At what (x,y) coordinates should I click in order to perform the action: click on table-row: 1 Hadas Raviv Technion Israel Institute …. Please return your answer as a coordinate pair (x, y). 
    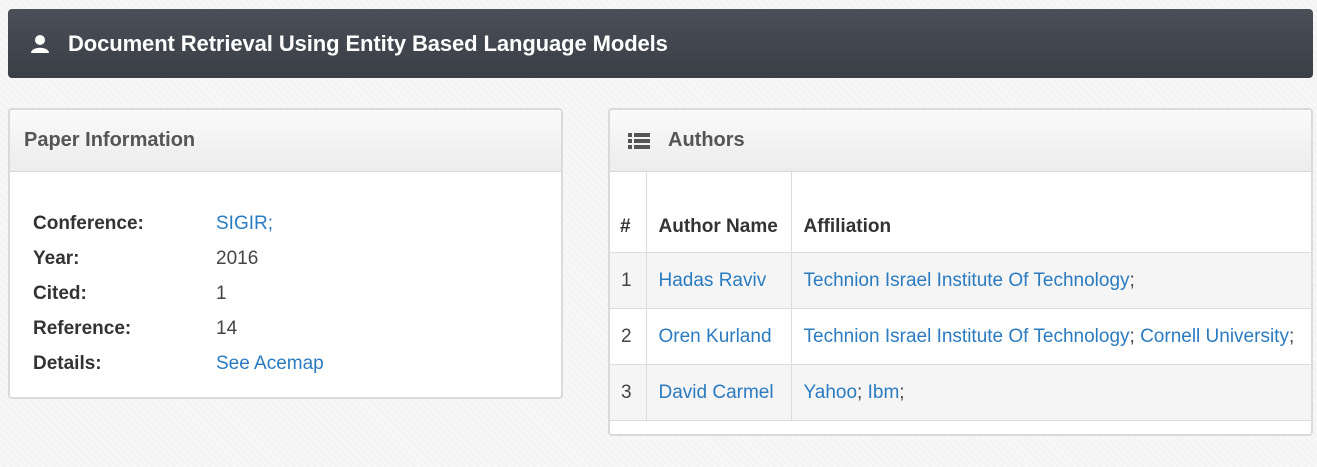
    Looking at the image, I should click on (960, 280).